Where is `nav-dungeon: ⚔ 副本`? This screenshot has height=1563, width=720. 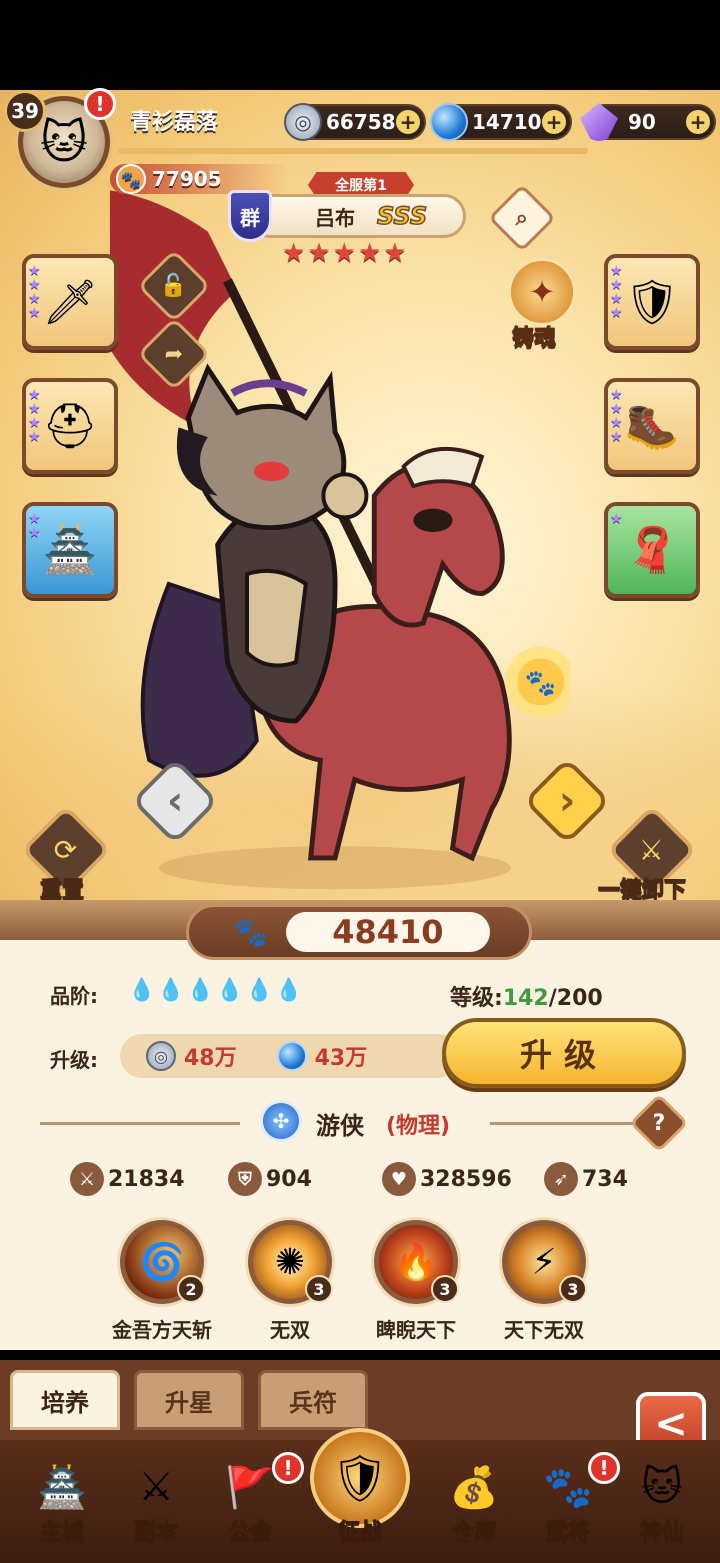 nav-dungeon: ⚔ 副本 is located at coordinates (156, 1499).